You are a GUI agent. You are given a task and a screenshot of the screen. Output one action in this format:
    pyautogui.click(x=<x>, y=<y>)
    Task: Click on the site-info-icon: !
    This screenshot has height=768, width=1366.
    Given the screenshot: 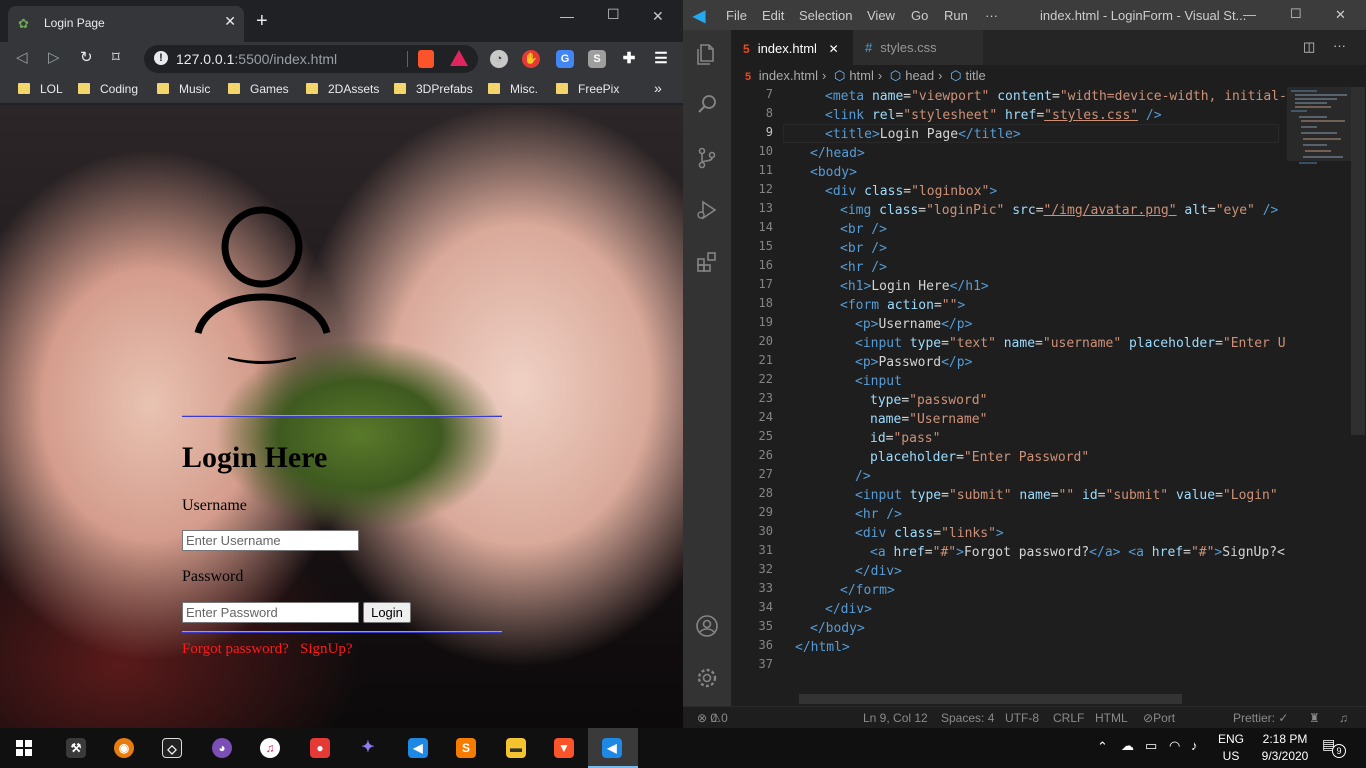 What is the action you would take?
    pyautogui.click(x=161, y=58)
    